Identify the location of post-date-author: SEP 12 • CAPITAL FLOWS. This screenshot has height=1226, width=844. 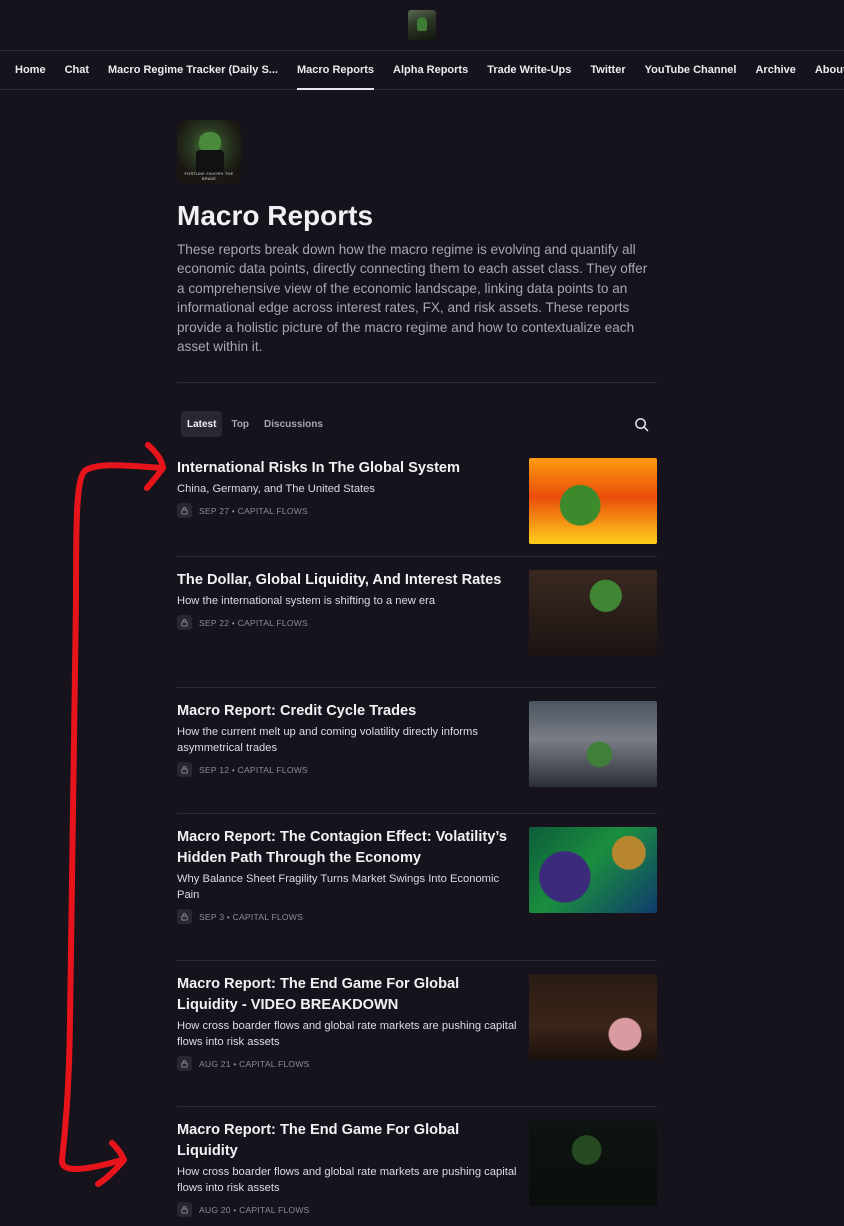
(253, 769).